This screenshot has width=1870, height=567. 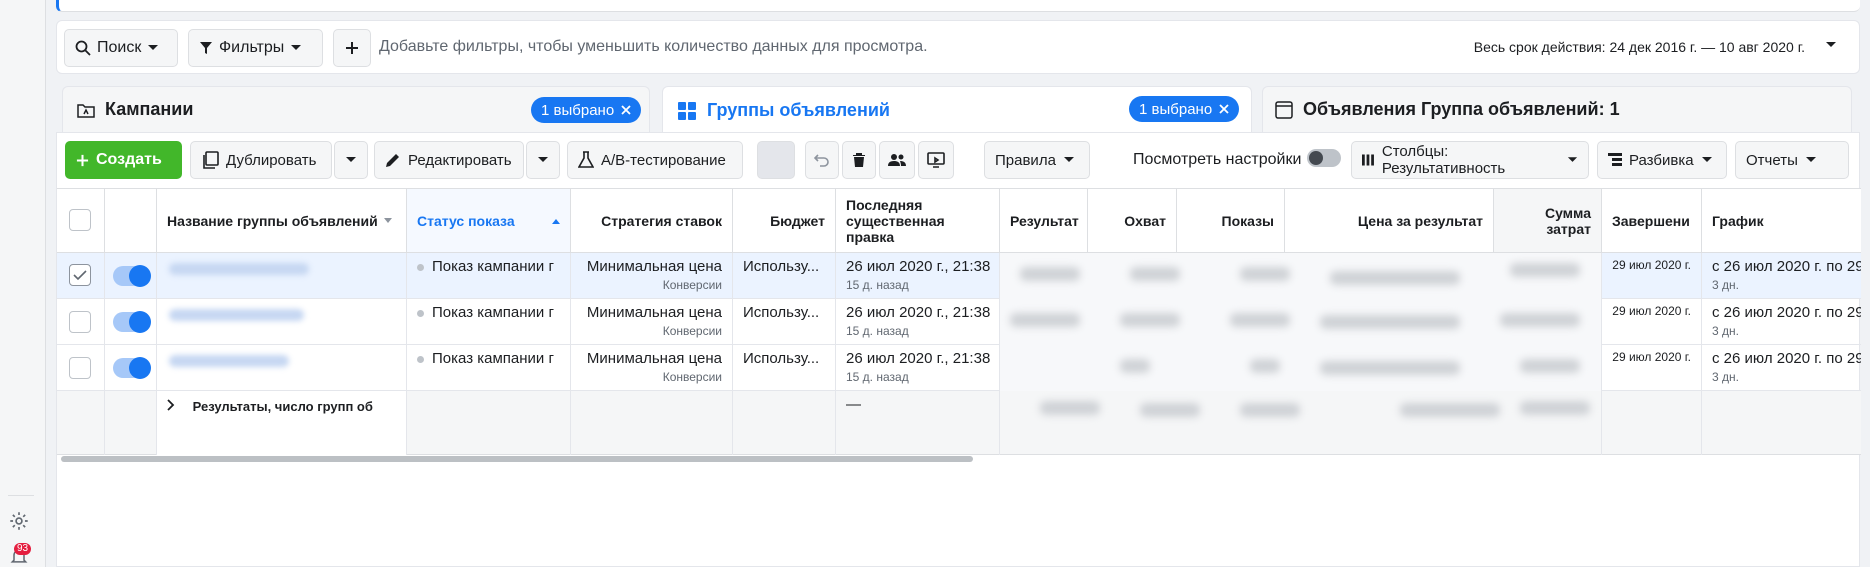 I want to click on duplicate-dropdown, so click(x=351, y=160).